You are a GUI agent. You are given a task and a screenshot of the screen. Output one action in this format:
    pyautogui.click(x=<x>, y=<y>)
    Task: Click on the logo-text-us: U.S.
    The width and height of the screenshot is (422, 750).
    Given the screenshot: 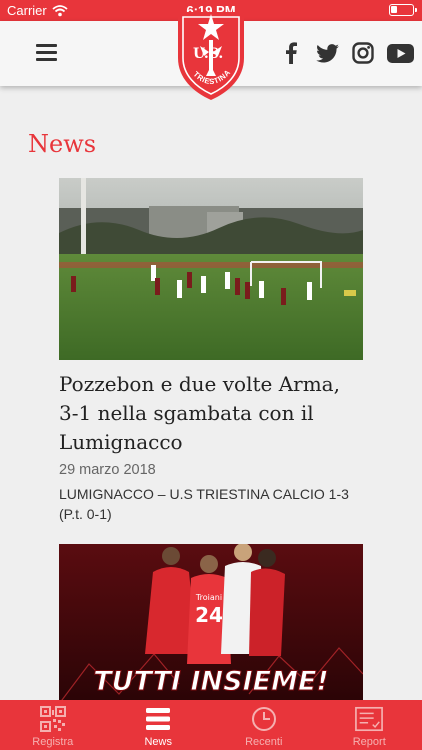 What is the action you would take?
    pyautogui.click(x=208, y=54)
    